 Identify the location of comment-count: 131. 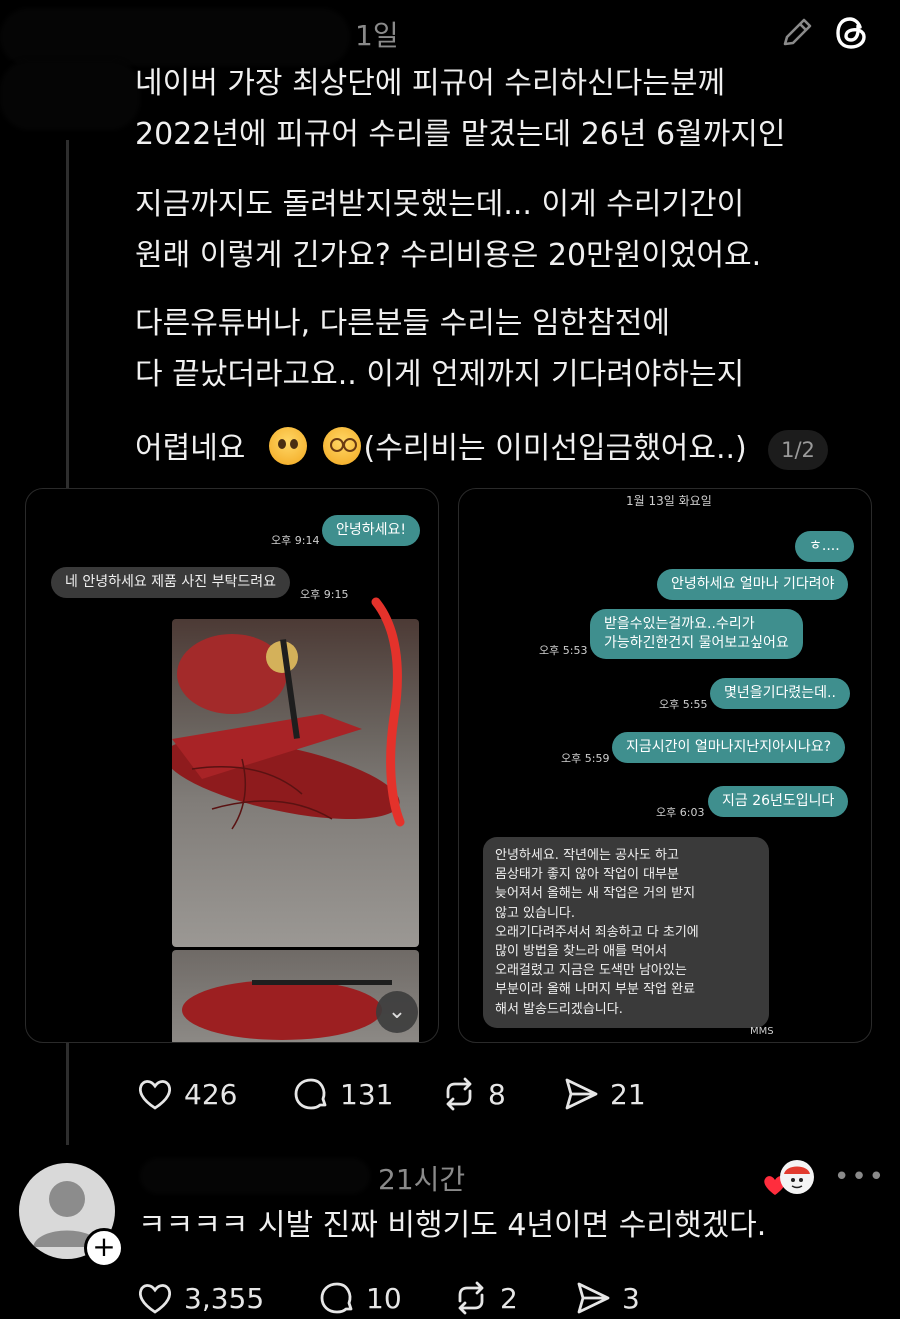
(367, 1094).